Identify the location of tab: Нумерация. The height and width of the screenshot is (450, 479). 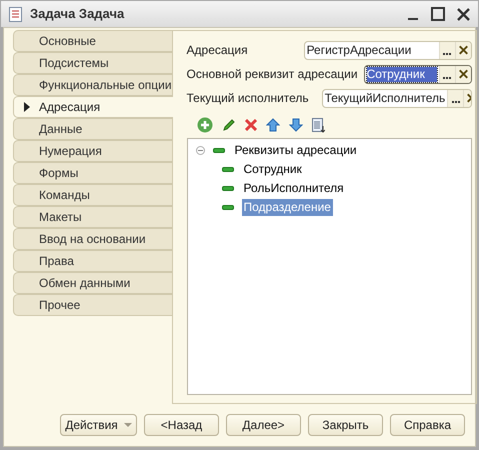
(92, 151).